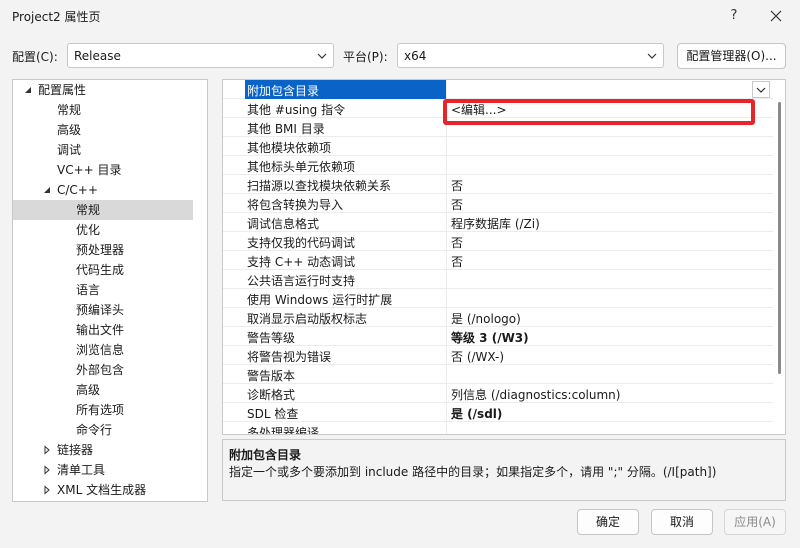 Image resolution: width=800 pixels, height=548 pixels. What do you see at coordinates (295, 205) in the screenshot?
I see `property-name: 将包含转换为导入` at bounding box center [295, 205].